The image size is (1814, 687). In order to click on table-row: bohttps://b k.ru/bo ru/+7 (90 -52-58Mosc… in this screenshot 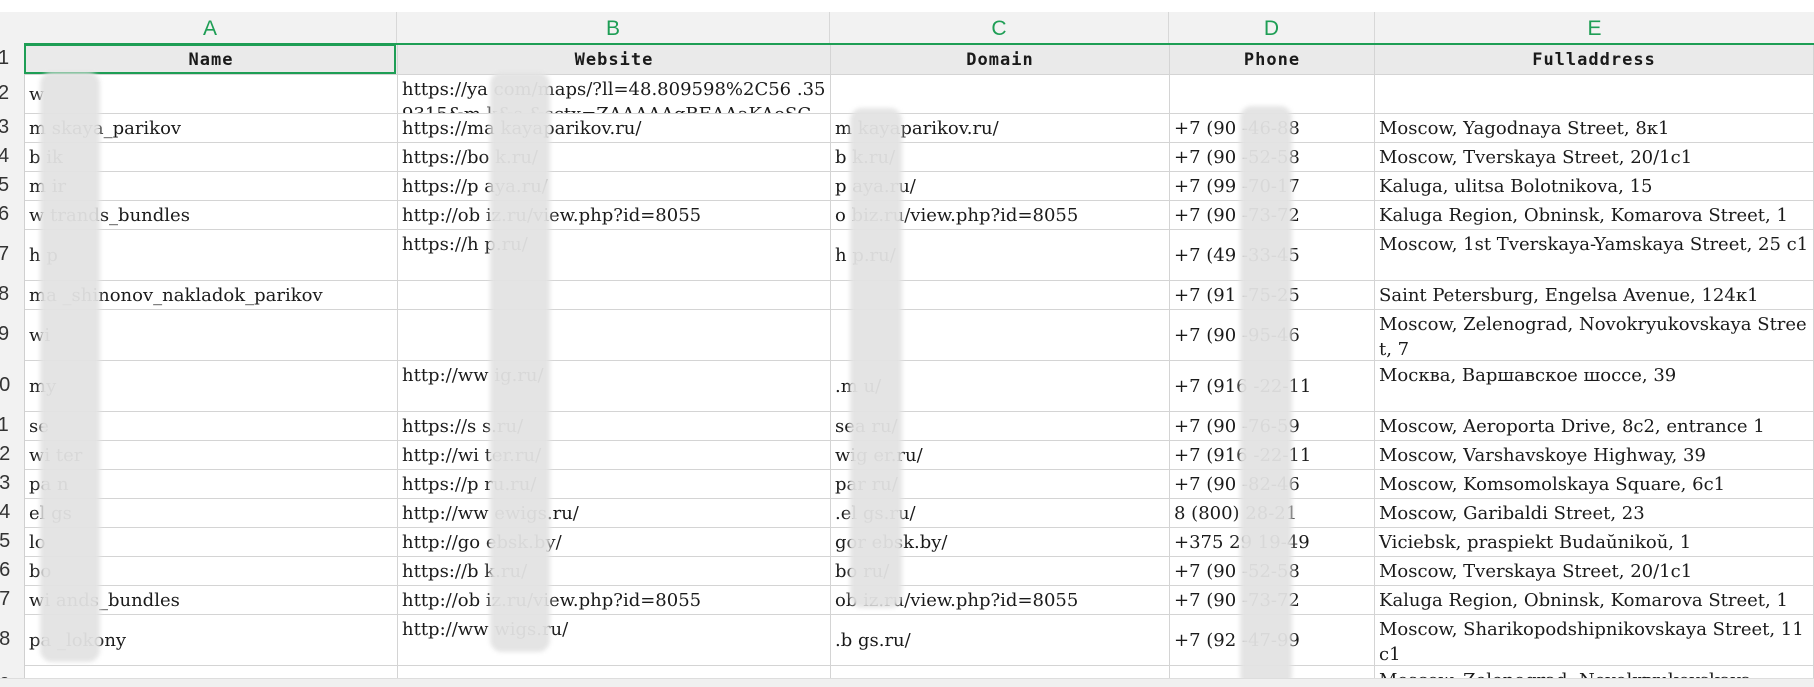, I will do `click(919, 571)`.